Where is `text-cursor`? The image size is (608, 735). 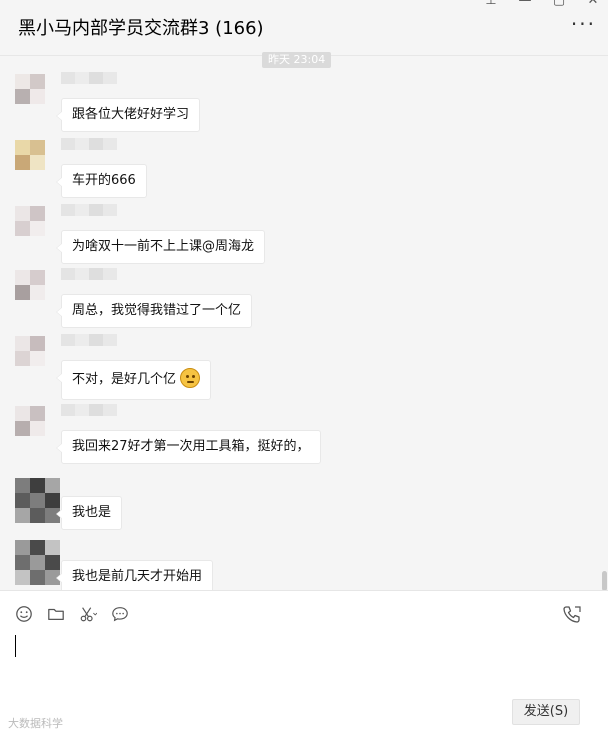 text-cursor is located at coordinates (15, 646).